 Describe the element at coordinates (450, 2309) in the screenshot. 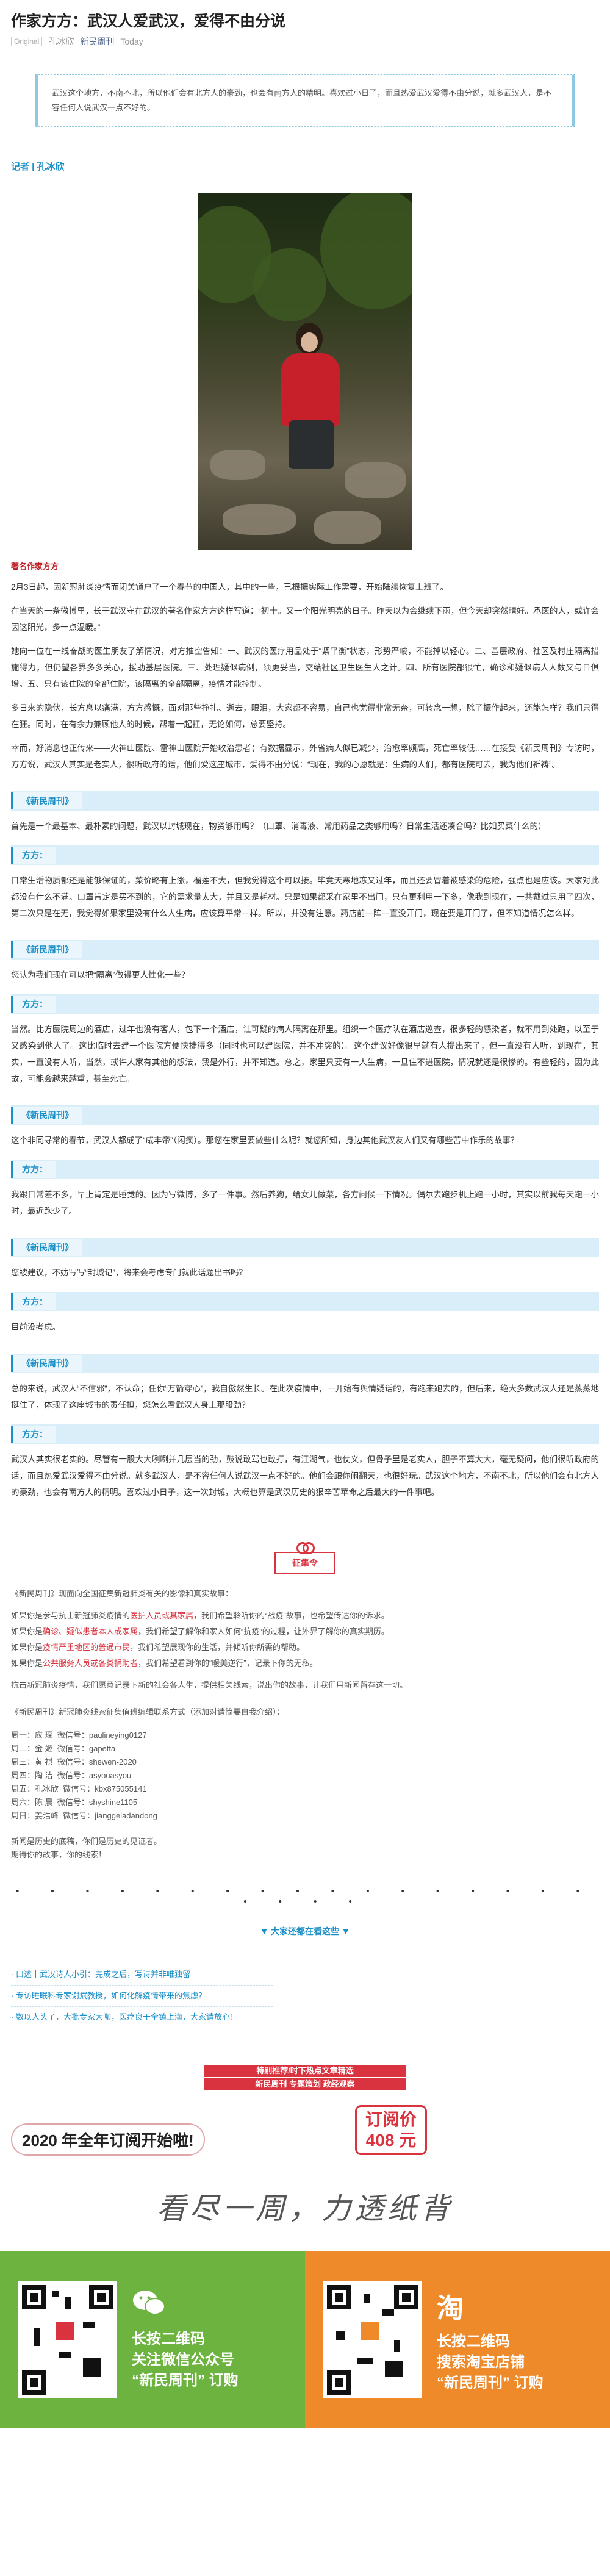

I see `taobao-icon: 淘` at that location.